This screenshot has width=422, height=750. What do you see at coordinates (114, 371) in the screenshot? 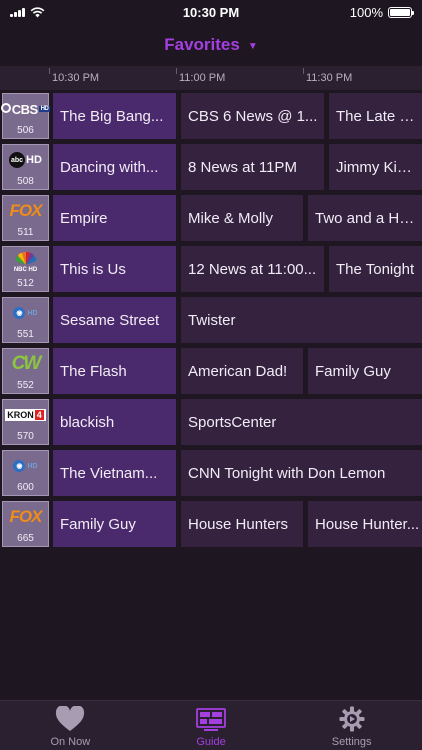
I see `program-cell: The Flash` at bounding box center [114, 371].